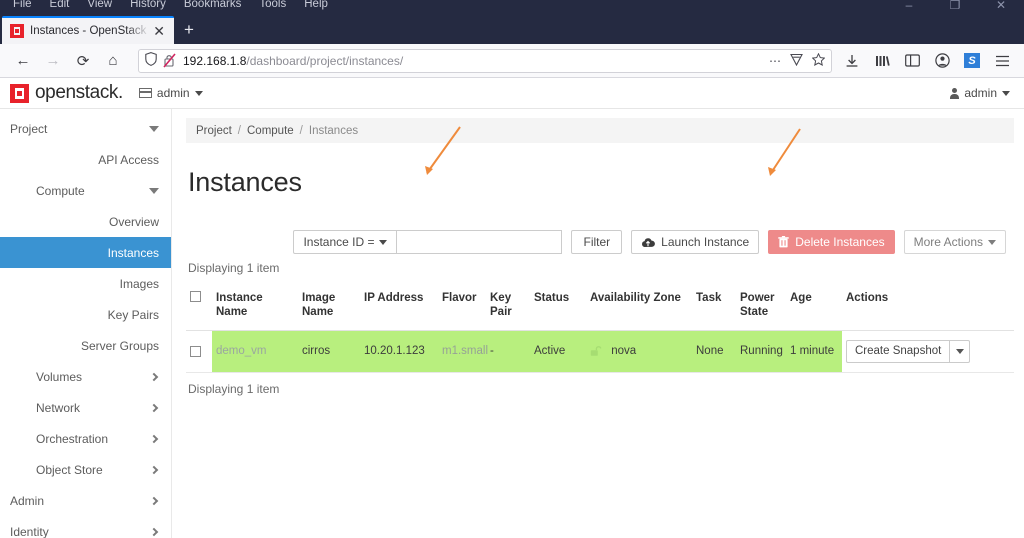 The image size is (1024, 538). Describe the element at coordinates (85, 469) in the screenshot. I see `sidebar-item-object-store: Object Store` at that location.